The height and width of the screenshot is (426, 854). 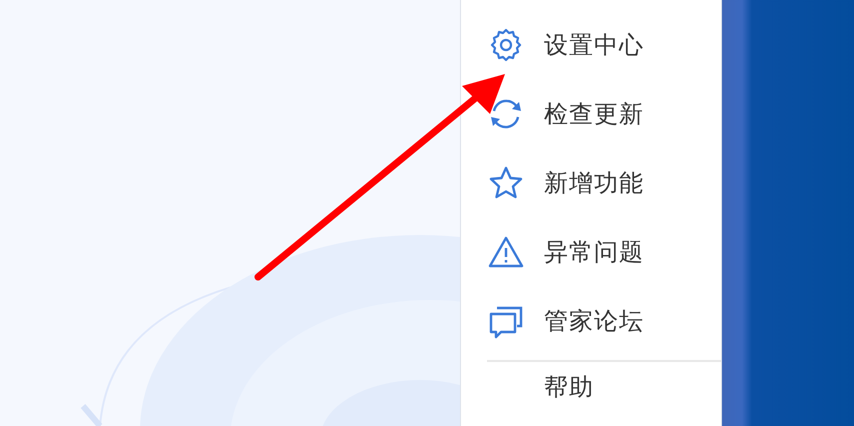 I want to click on menu-item: 新增功能, so click(x=604, y=182).